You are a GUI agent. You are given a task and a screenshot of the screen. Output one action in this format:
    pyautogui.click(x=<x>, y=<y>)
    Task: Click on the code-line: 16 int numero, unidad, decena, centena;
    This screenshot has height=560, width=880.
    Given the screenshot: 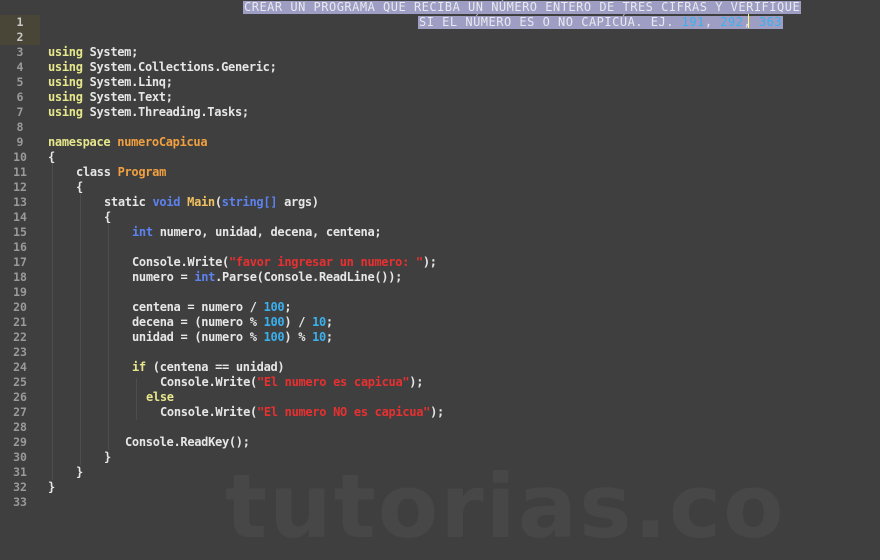 What is the action you would take?
    pyautogui.click(x=440, y=239)
    